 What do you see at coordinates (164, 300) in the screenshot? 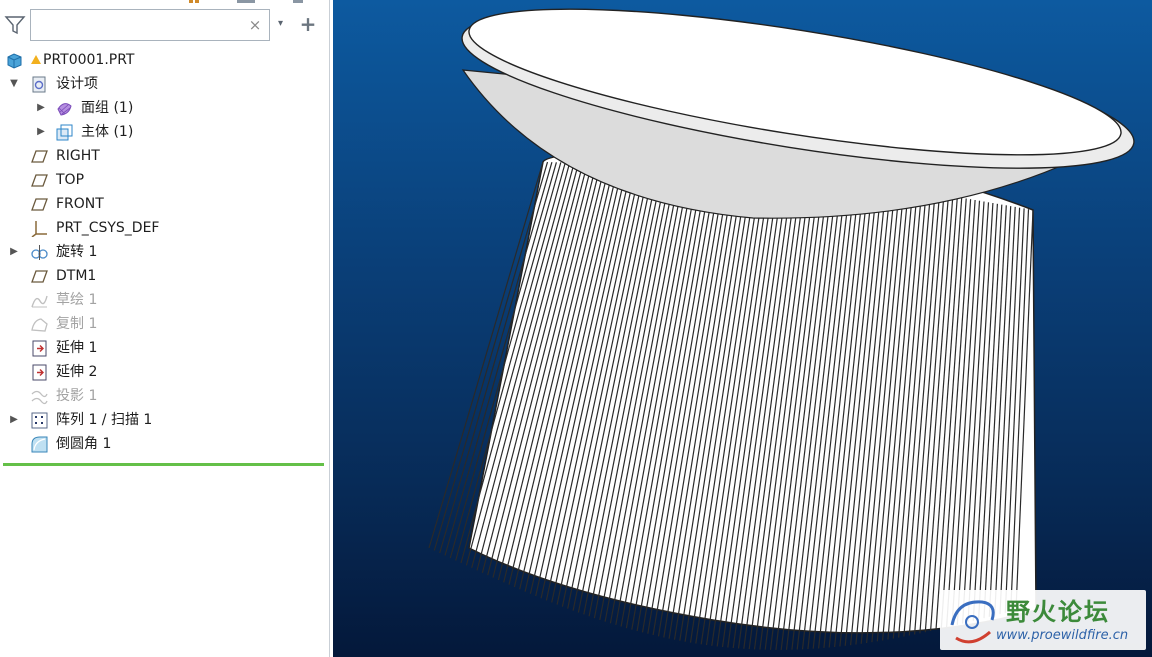
I see `tree-item-sketch: 草绘 1` at bounding box center [164, 300].